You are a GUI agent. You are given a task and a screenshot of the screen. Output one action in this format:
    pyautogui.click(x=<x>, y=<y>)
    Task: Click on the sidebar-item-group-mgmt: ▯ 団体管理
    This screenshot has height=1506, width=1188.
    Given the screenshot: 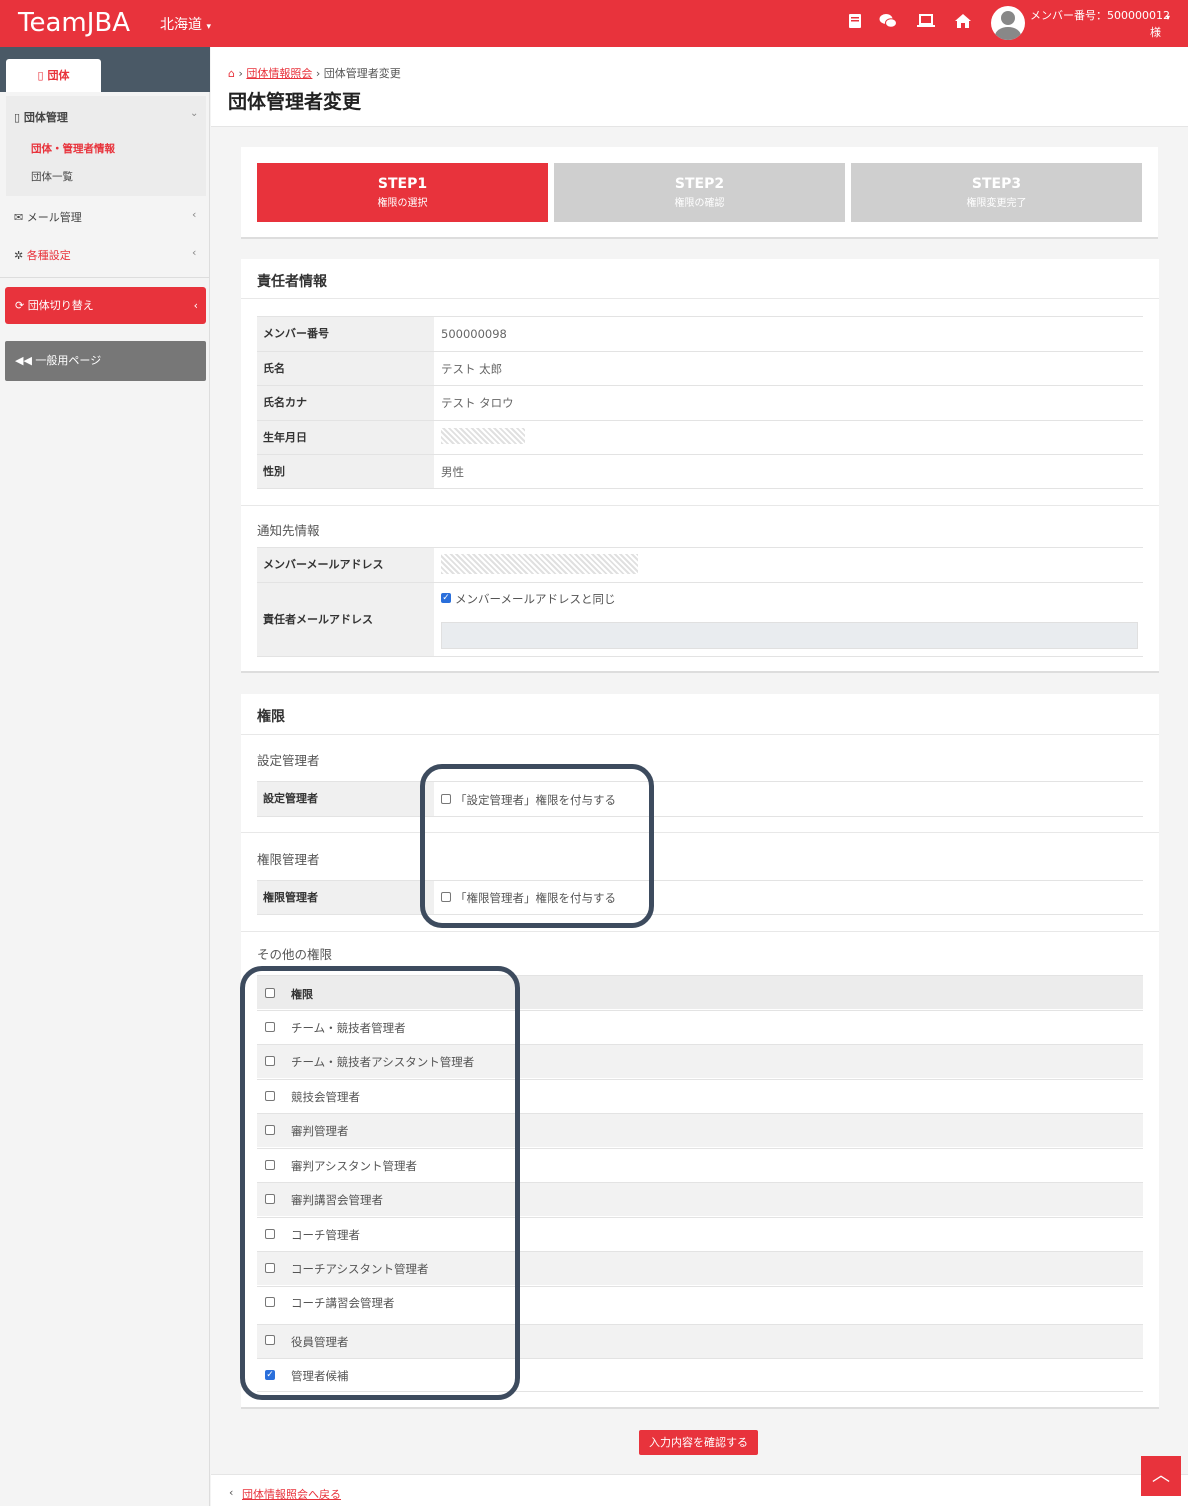 What is the action you would take?
    pyautogui.click(x=41, y=117)
    